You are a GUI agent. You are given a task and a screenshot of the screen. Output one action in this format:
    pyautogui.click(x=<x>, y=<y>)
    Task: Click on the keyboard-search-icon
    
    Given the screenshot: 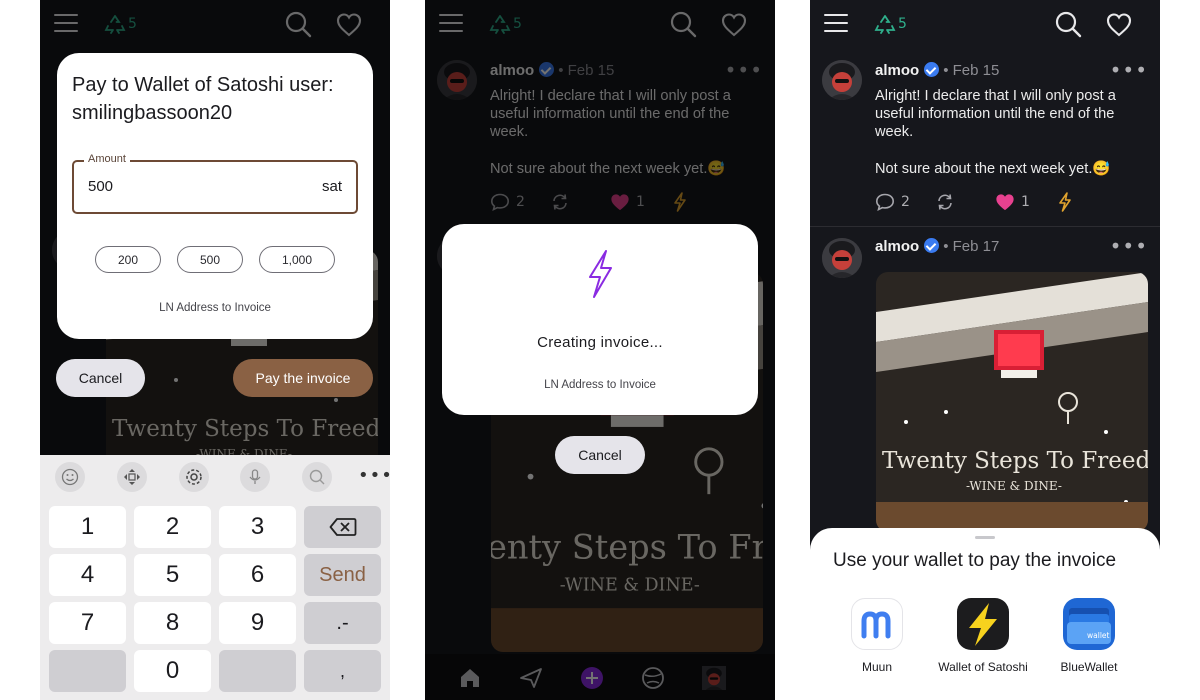 What is the action you would take?
    pyautogui.click(x=317, y=477)
    